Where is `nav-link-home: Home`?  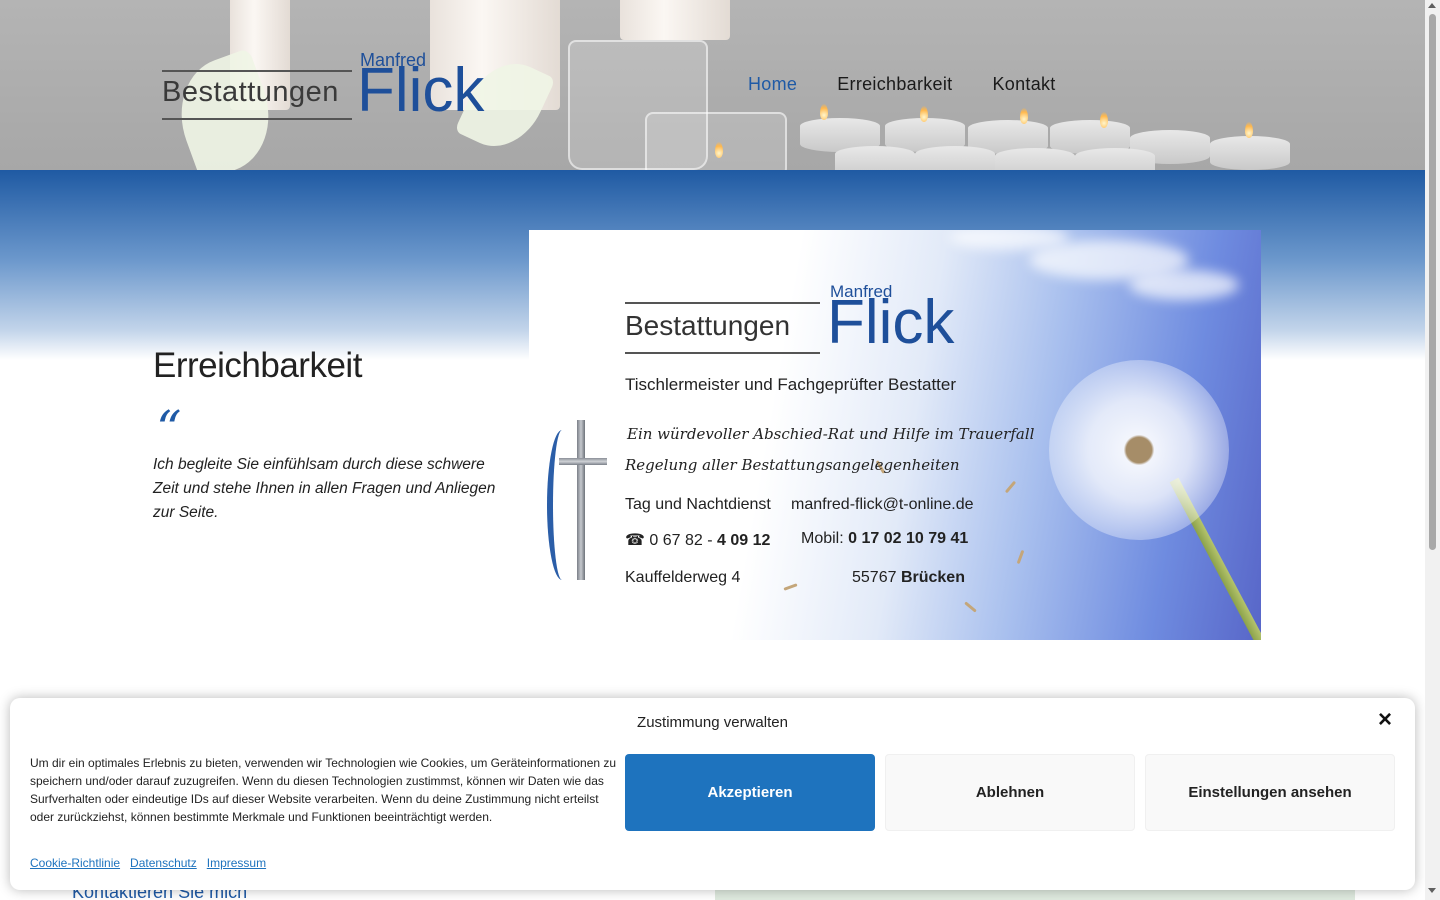 nav-link-home: Home is located at coordinates (772, 84).